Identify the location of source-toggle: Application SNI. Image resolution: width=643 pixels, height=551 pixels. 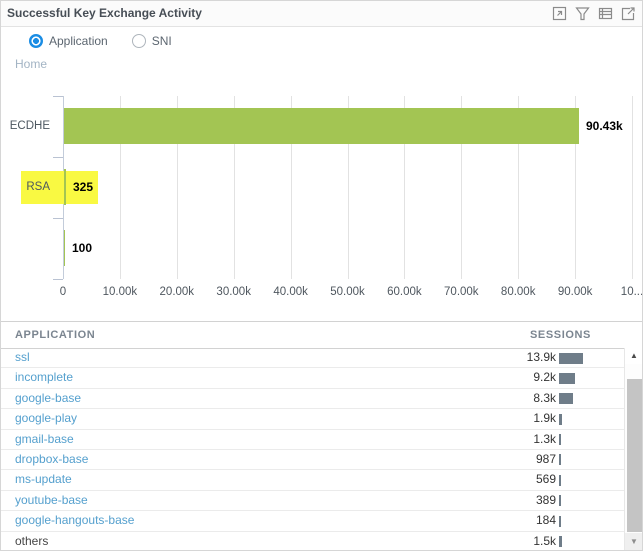
(100, 41).